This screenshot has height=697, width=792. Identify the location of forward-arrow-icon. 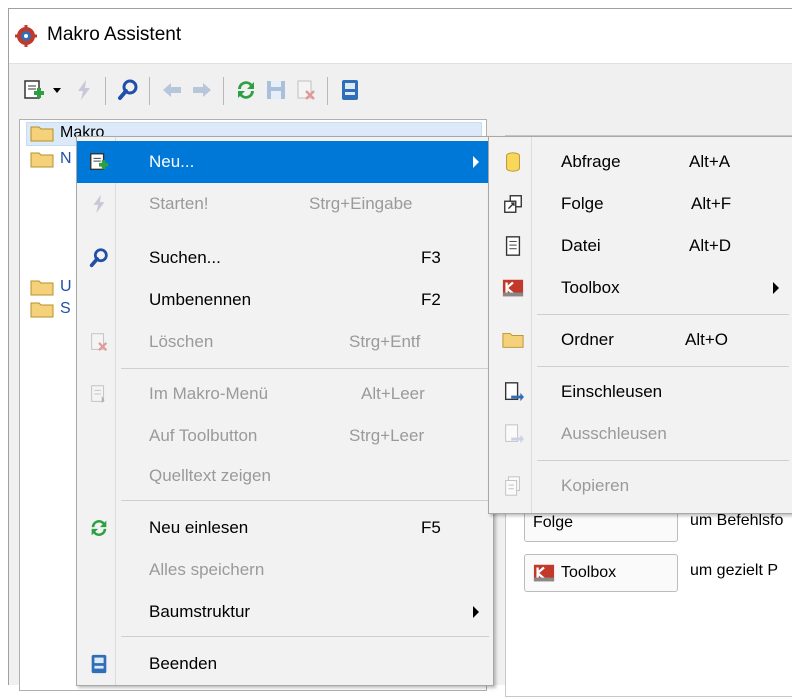
(202, 90).